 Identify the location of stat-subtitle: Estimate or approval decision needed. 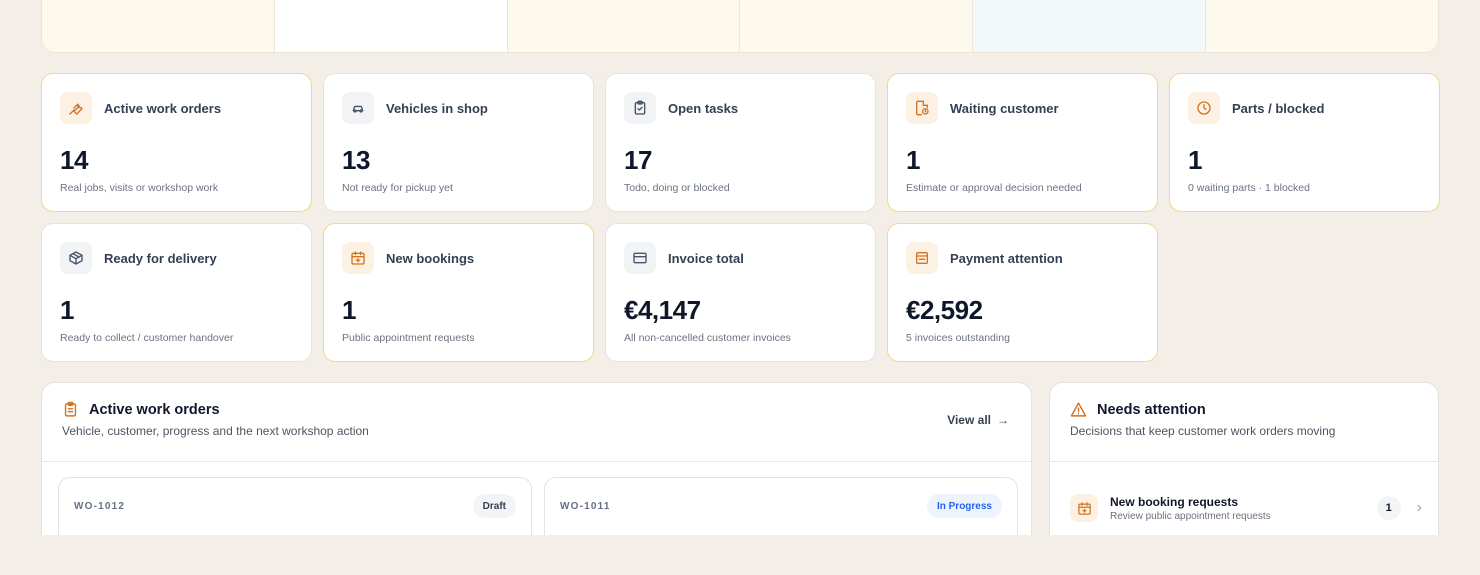
(994, 188).